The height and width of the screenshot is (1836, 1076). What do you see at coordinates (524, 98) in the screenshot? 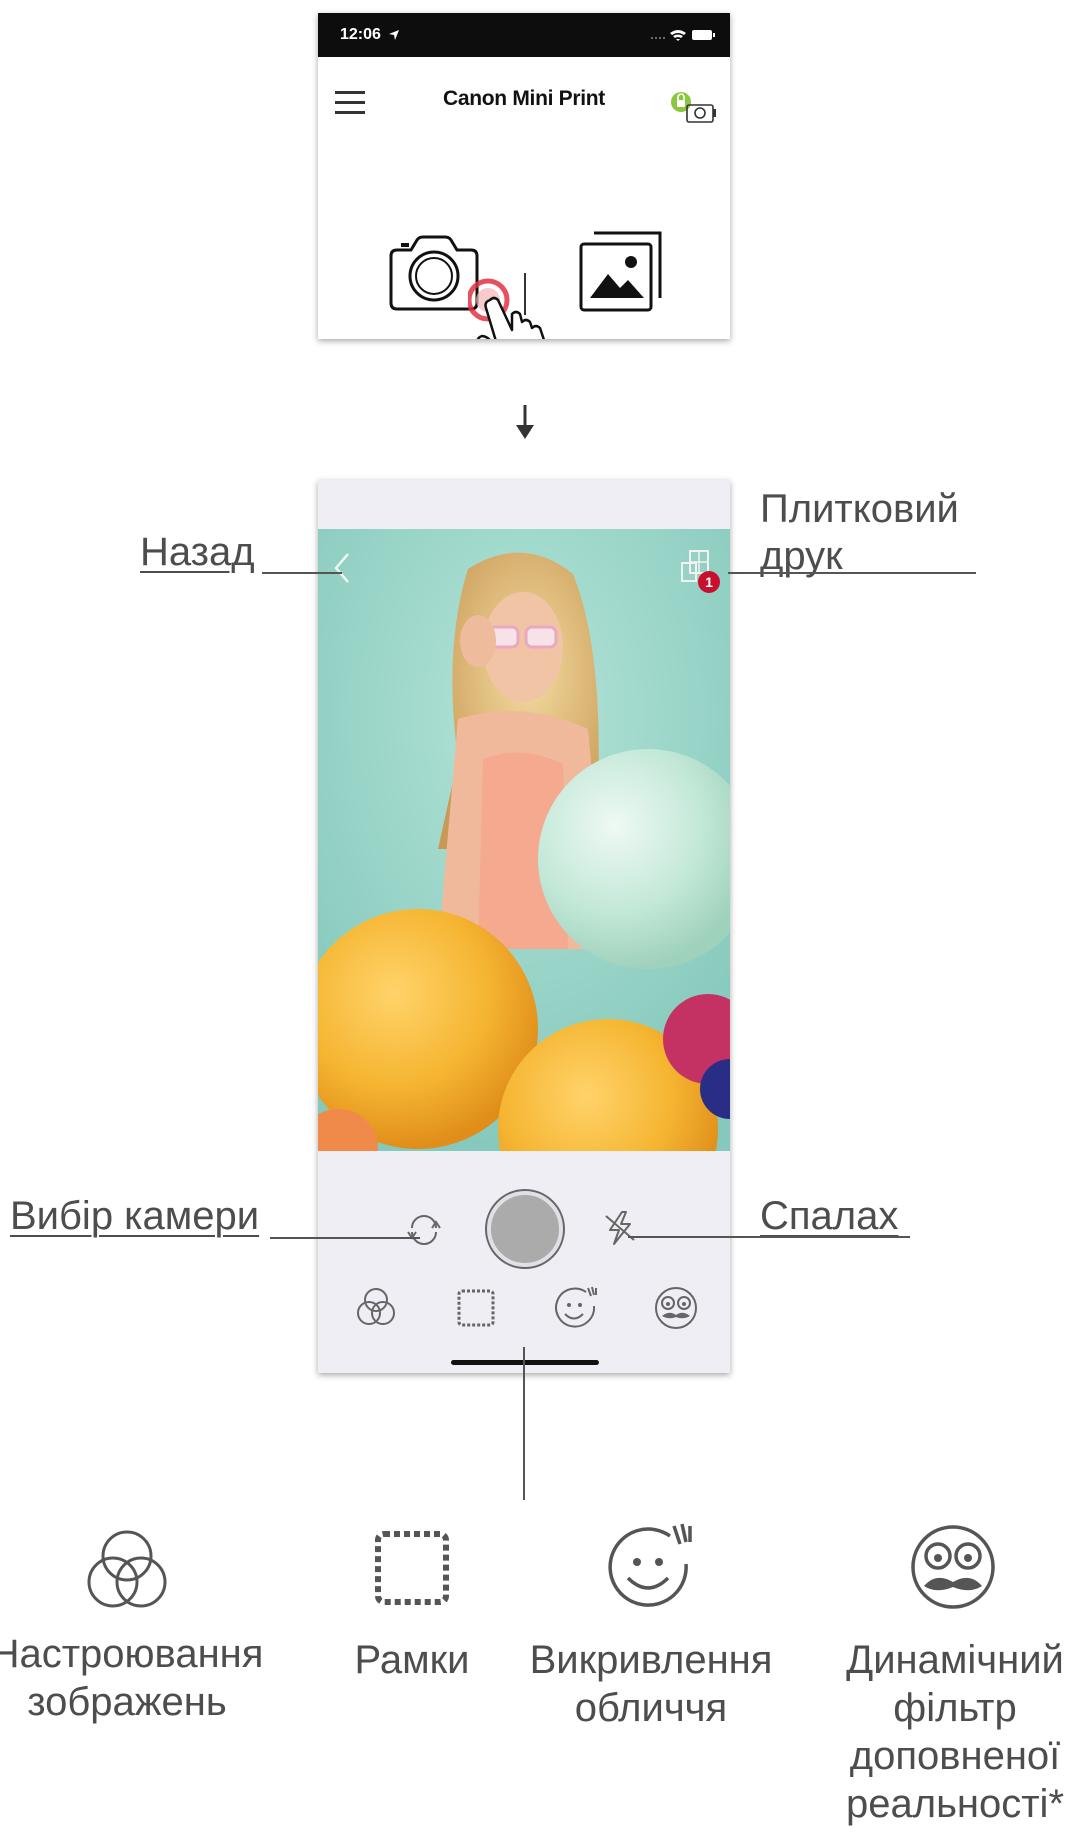
I see `app-title: Canon Mini Print` at bounding box center [524, 98].